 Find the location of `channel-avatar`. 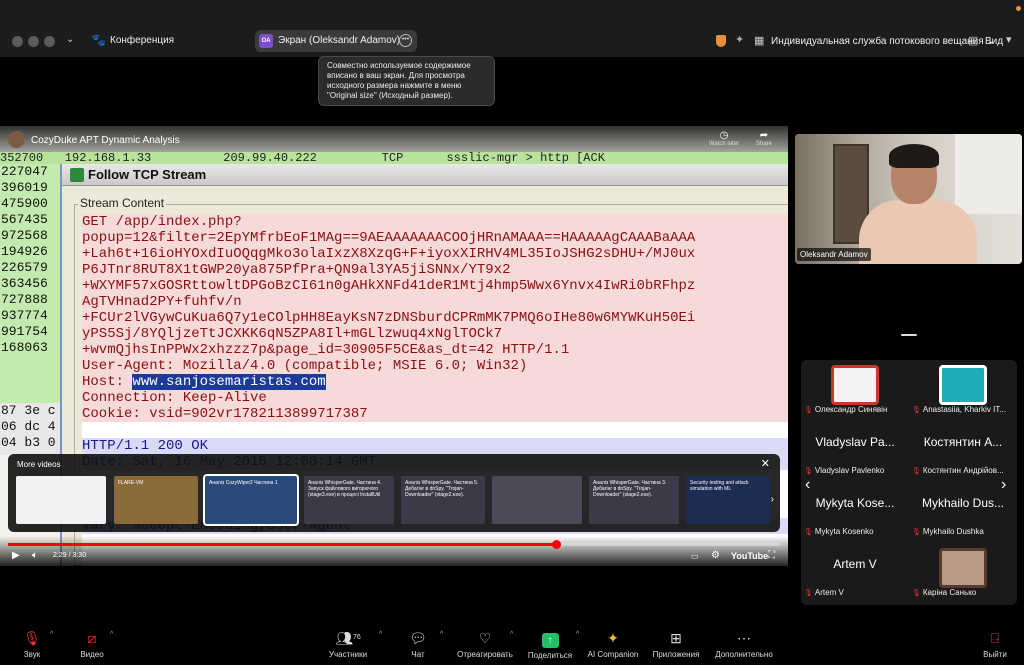

channel-avatar is located at coordinates (16, 139).